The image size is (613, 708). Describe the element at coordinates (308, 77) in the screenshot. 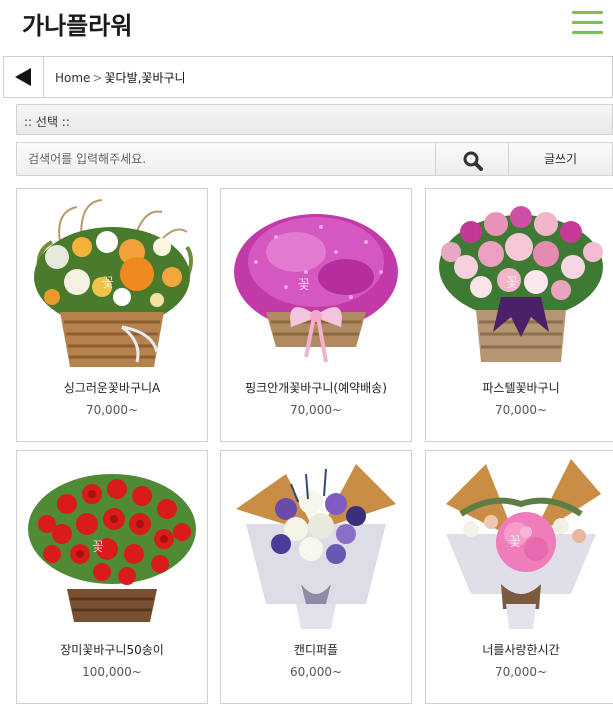

I see `breadcrumb-bar: Home > 꽃다발,꽃바구니` at that location.